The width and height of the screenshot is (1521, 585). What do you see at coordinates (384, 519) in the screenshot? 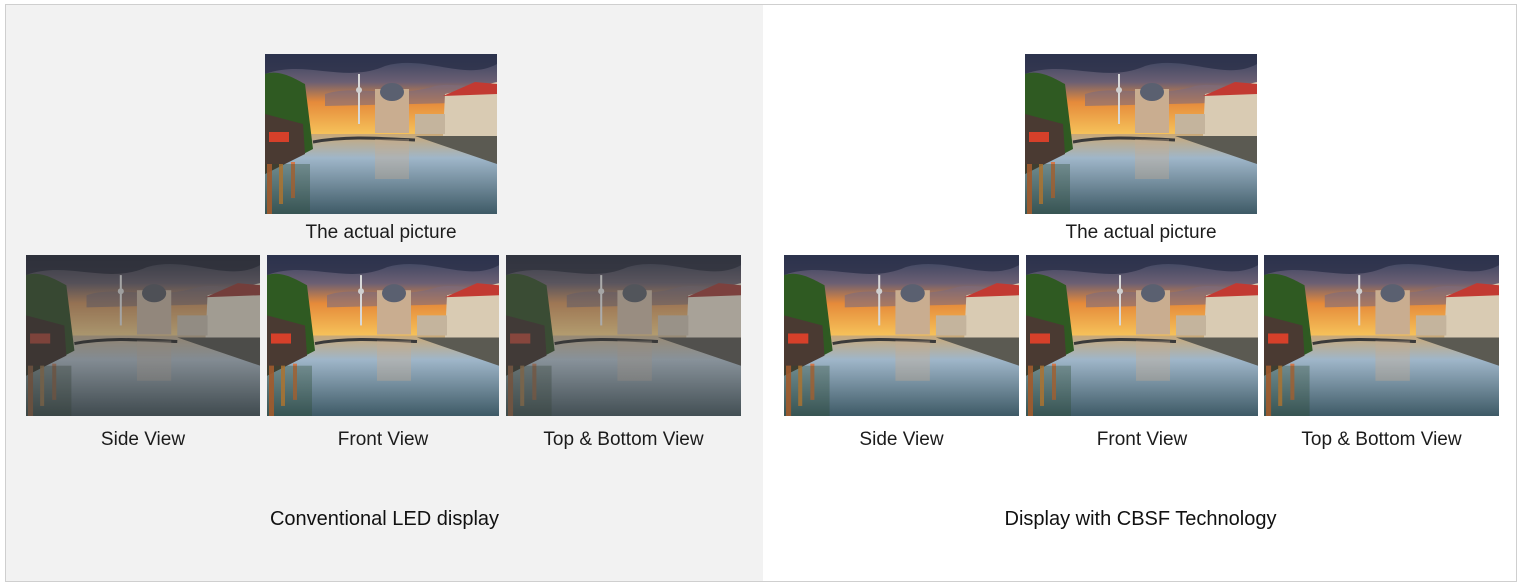
I see `conventional-heading: Conventional LED display` at bounding box center [384, 519].